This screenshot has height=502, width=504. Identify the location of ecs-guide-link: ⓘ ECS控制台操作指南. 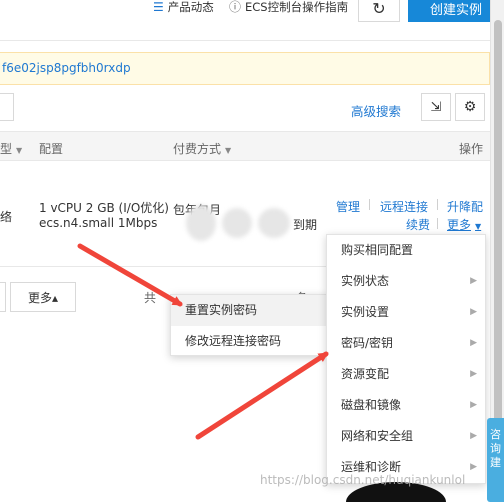
(288, 7).